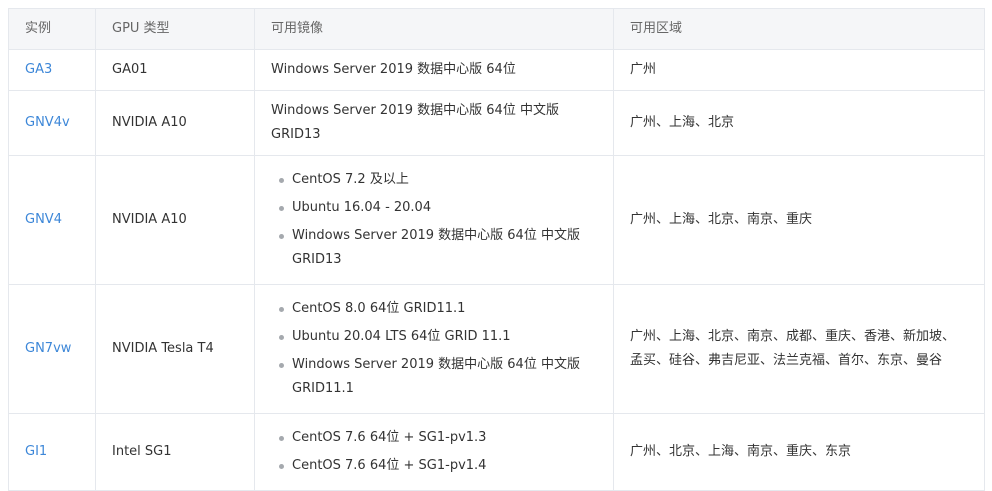 Image resolution: width=992 pixels, height=491 pixels. I want to click on list-item: CentOS 8.0 64位 GRID11.1, so click(432, 309).